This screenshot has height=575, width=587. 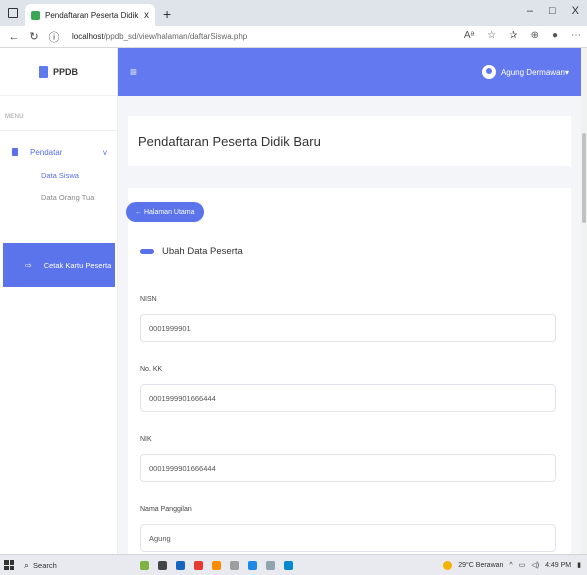 What do you see at coordinates (576, 35) in the screenshot?
I see `more-menu-icon: ⋯` at bounding box center [576, 35].